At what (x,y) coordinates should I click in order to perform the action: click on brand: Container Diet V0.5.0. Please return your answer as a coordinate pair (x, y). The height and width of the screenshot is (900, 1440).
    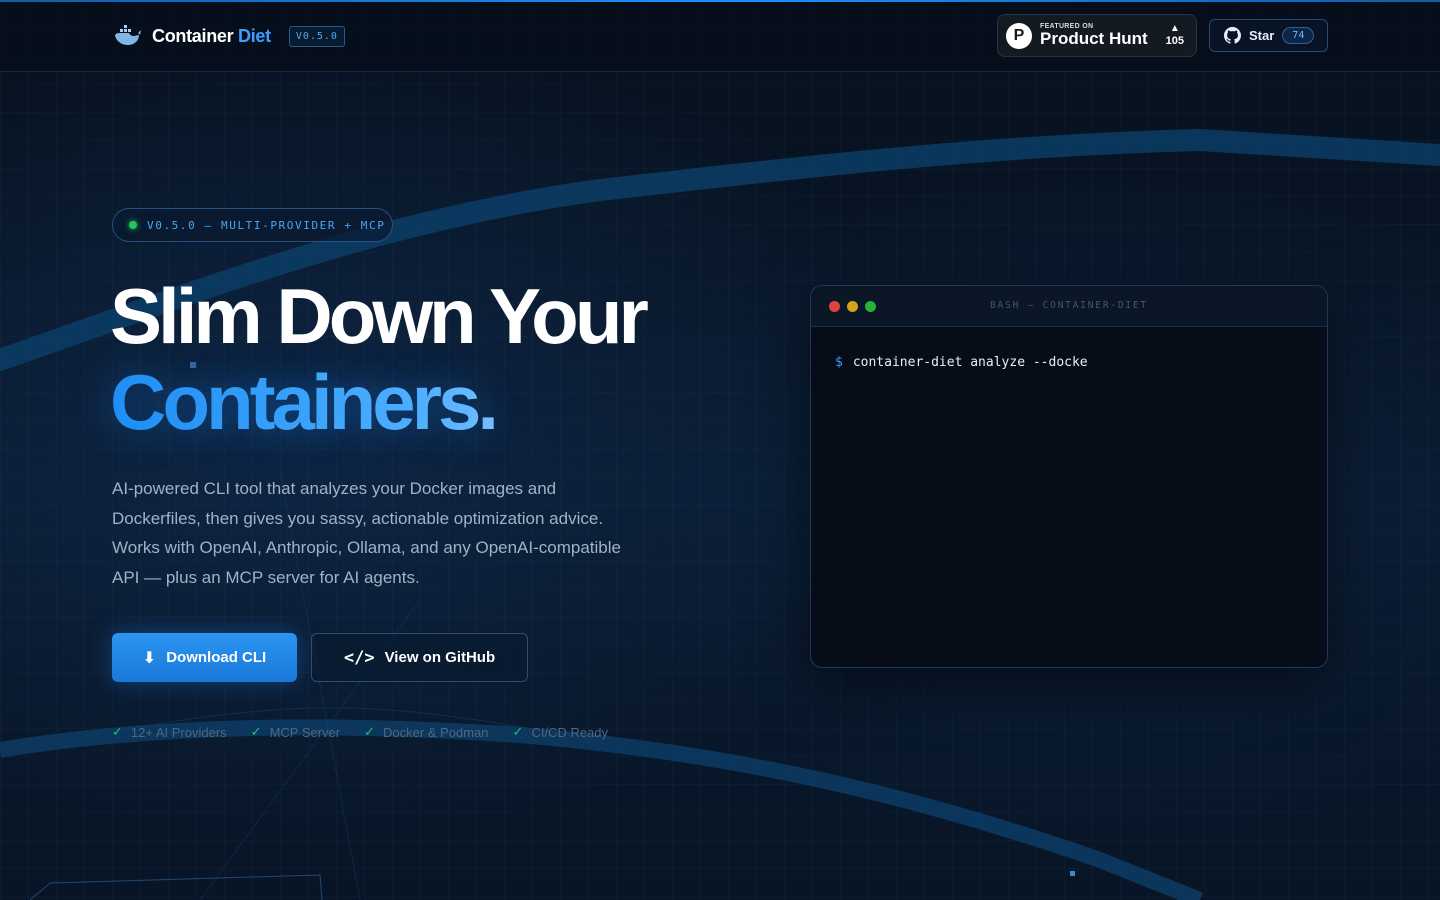
    Looking at the image, I should click on (228, 36).